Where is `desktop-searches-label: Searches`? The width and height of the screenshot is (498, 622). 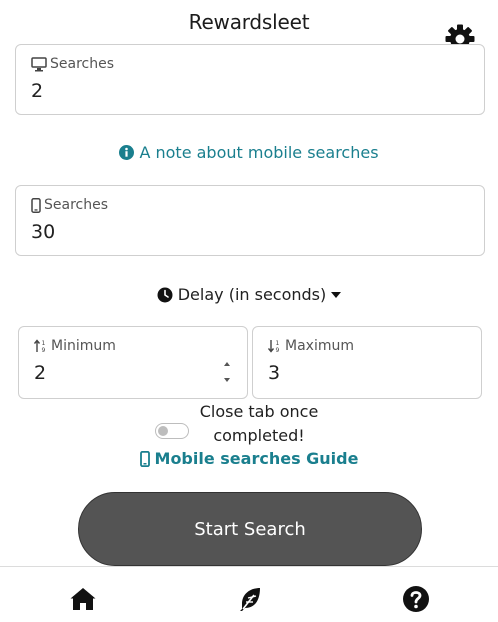
desktop-searches-label: Searches is located at coordinates (72, 64).